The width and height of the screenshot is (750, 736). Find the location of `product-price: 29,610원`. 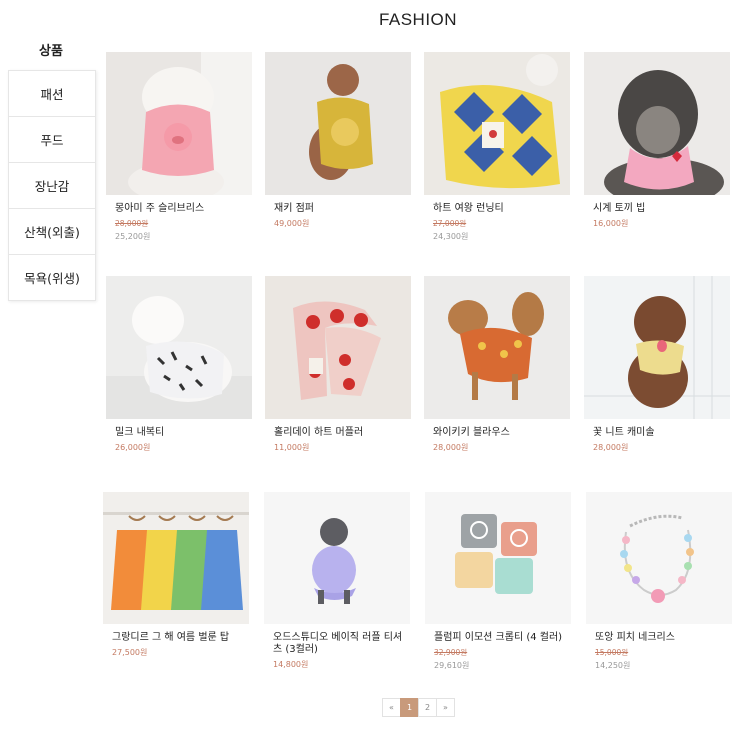

product-price: 29,610원 is located at coordinates (452, 665).